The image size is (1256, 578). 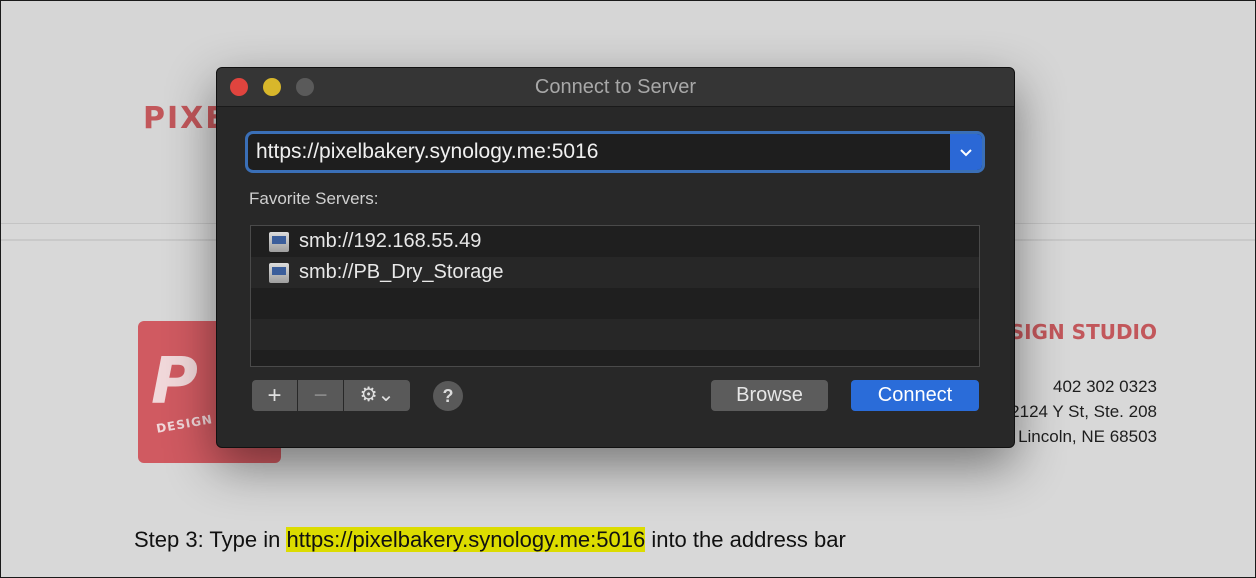 I want to click on title-bar: Connect to Server, so click(x=615, y=87).